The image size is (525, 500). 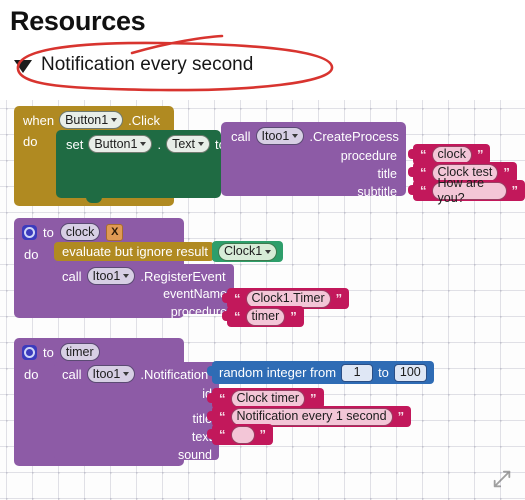 I want to click on string-value-notif-title: Clock timer, so click(x=268, y=398).